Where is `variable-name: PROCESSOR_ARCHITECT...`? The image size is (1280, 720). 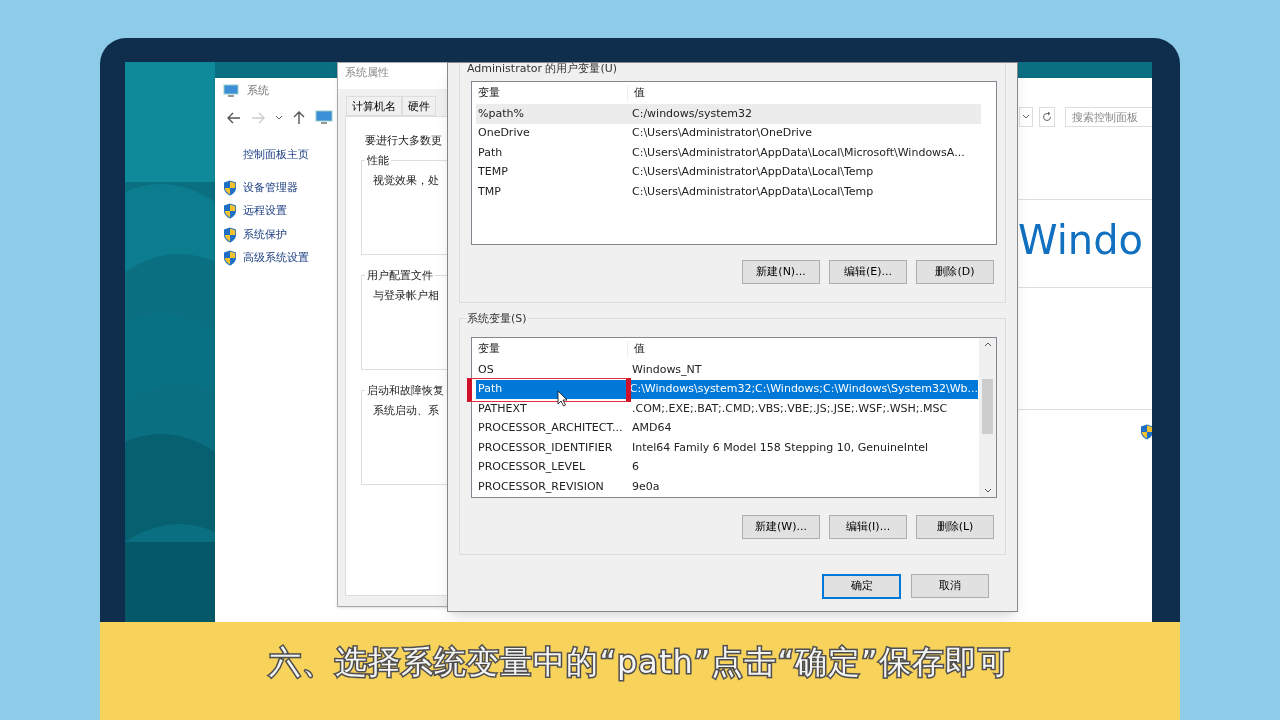
variable-name: PROCESSOR_ARCHITECT... is located at coordinates (550, 427).